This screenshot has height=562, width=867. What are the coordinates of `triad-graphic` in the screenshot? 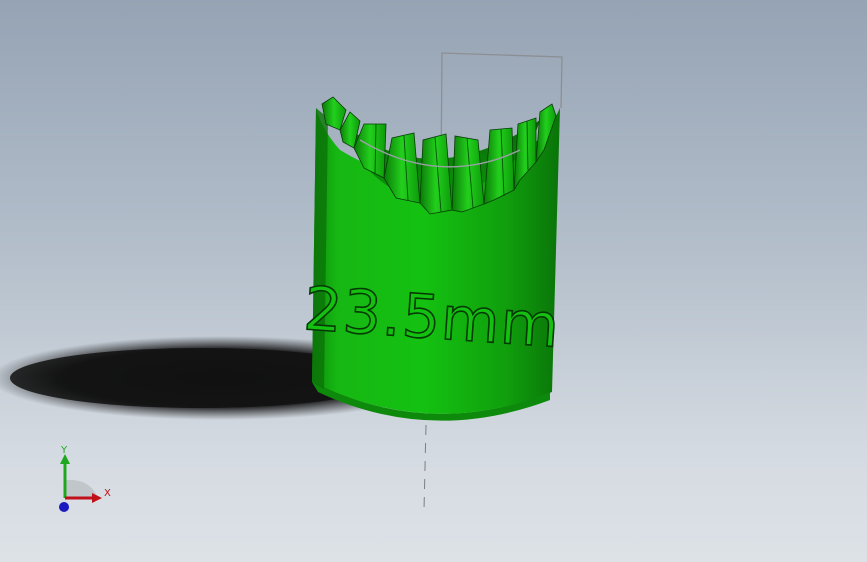 It's located at (80, 483).